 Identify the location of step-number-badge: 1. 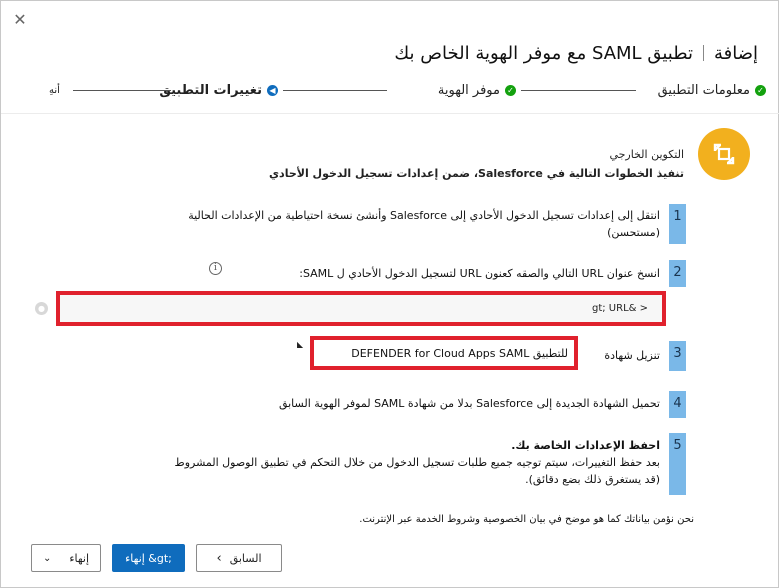
(677, 224).